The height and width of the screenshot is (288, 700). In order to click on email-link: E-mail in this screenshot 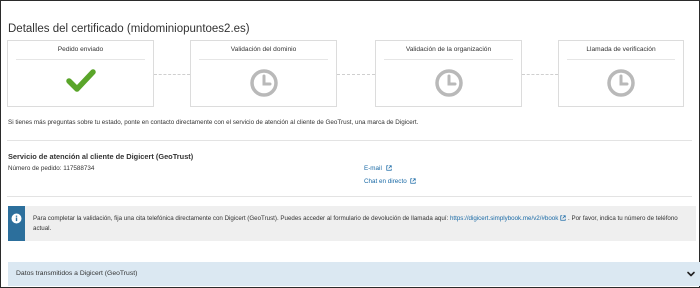, I will do `click(378, 168)`.